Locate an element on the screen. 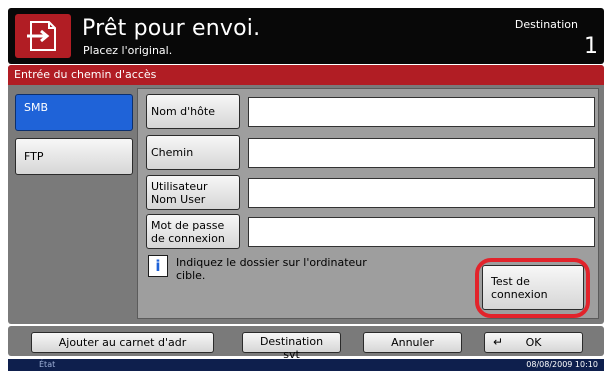 This screenshot has height=371, width=608. status-bar: État 08/08/2009 10:10 is located at coordinates (306, 365).